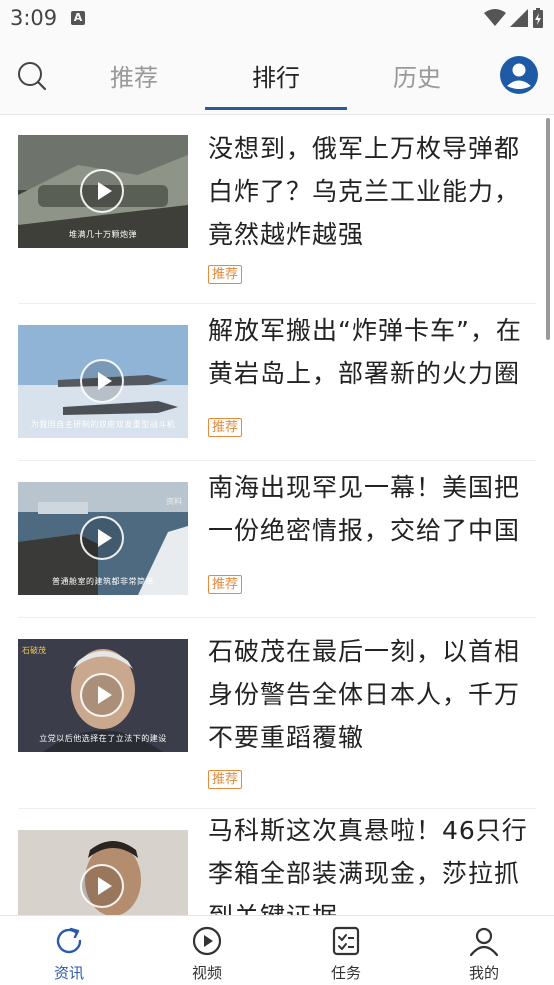  What do you see at coordinates (484, 942) in the screenshot?
I see `person-icon` at bounding box center [484, 942].